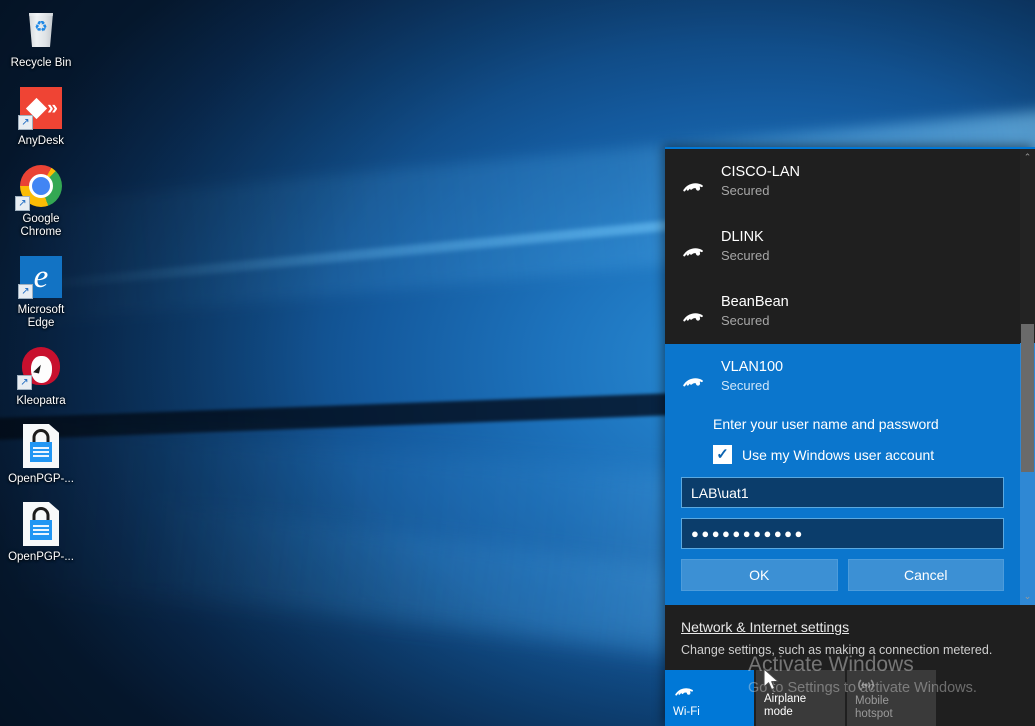 This screenshot has width=1035, height=726. What do you see at coordinates (842, 533) in the screenshot?
I see `password-input` at bounding box center [842, 533].